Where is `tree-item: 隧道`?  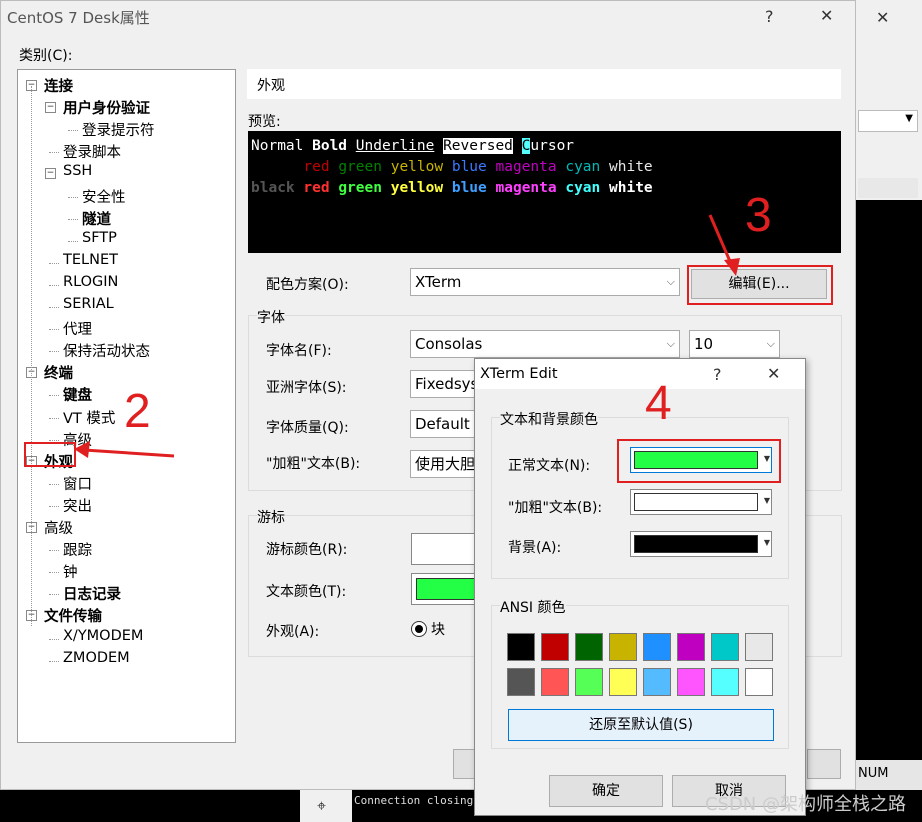 tree-item: 隧道 is located at coordinates (96, 218).